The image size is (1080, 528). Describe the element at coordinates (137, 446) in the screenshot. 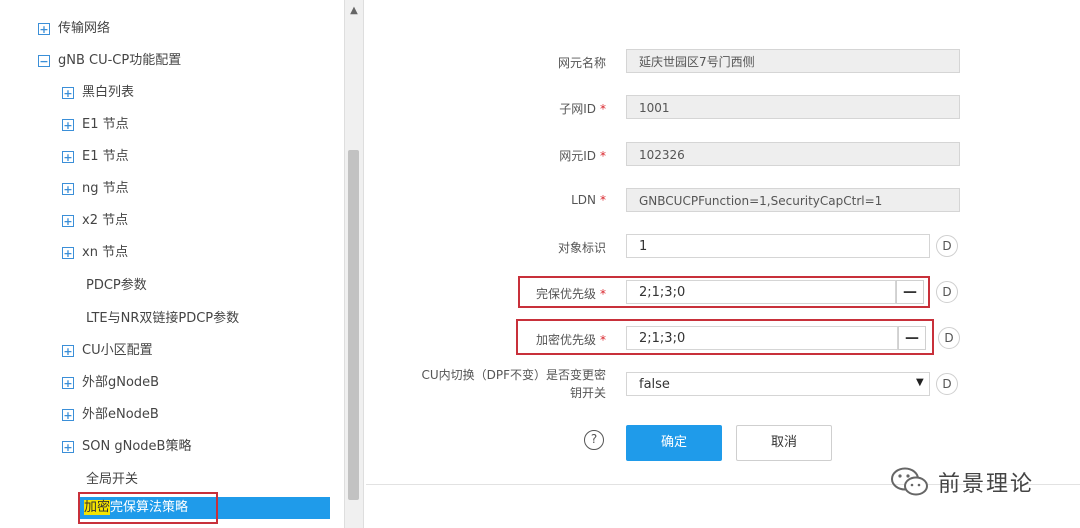

I see `tree-item-label: SON gNodeB策略` at that location.